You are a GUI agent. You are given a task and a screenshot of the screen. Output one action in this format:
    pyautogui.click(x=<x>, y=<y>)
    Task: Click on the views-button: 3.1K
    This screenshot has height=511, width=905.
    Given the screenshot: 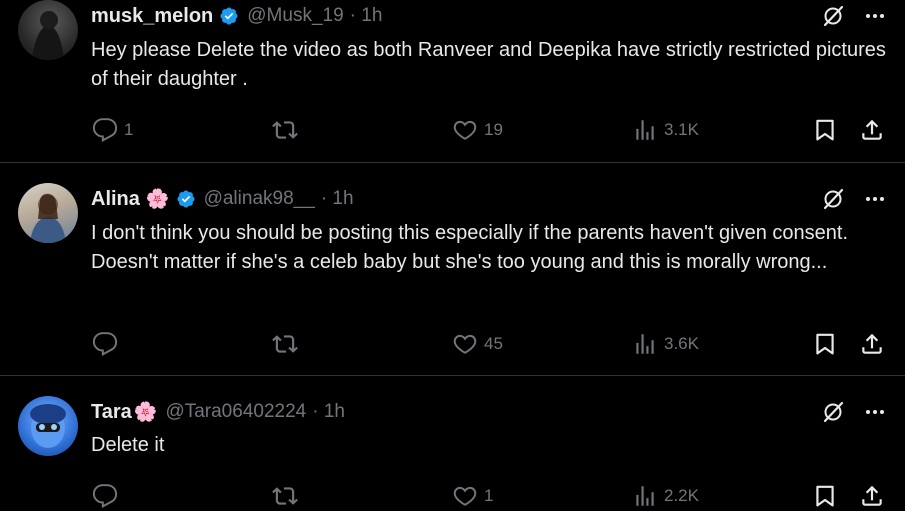 What is the action you would take?
    pyautogui.click(x=665, y=130)
    